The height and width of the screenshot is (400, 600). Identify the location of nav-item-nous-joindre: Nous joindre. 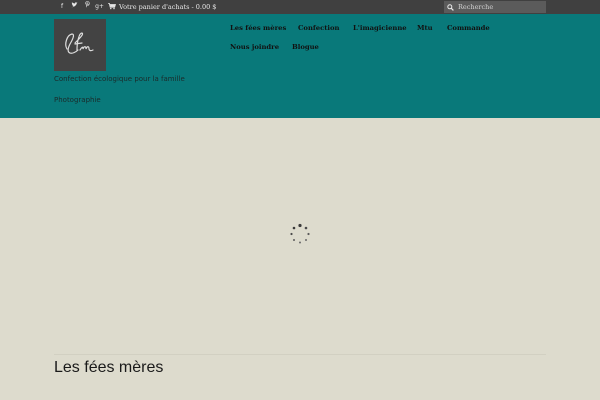
(254, 47).